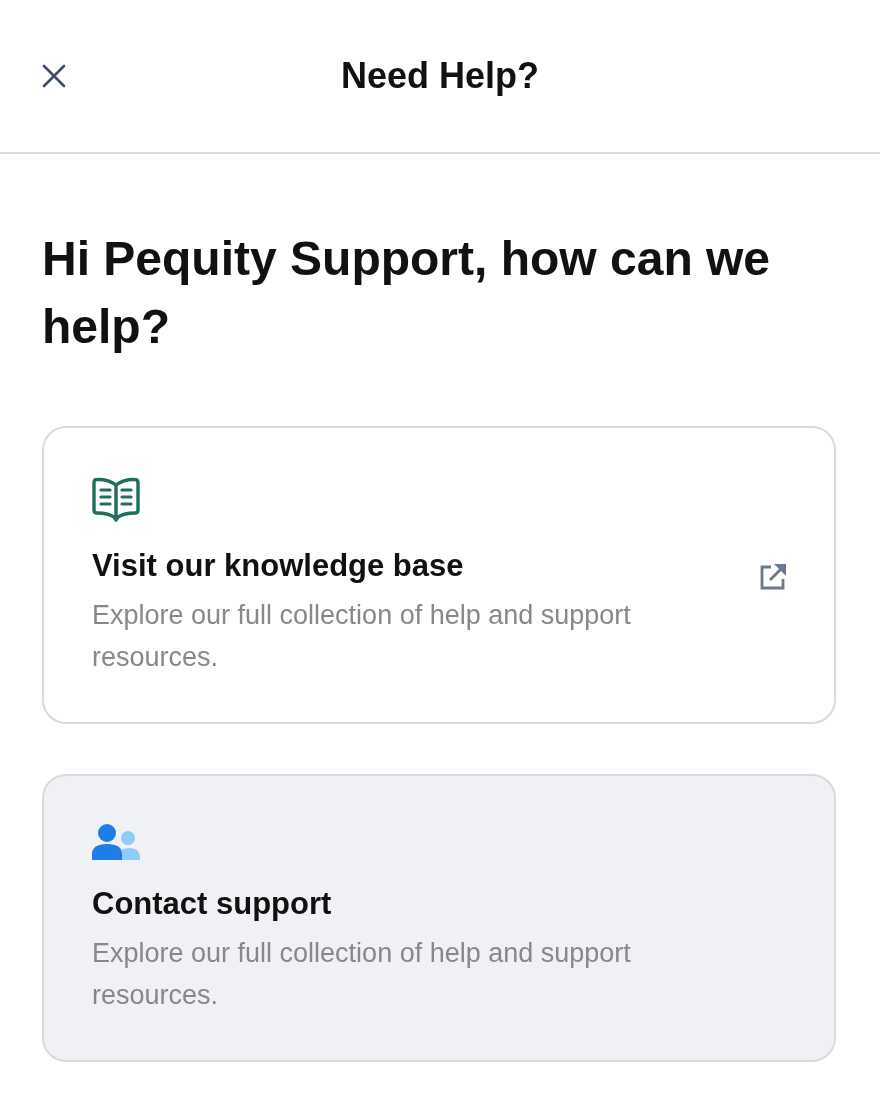  I want to click on dialog-title: Need Help?, so click(439, 76).